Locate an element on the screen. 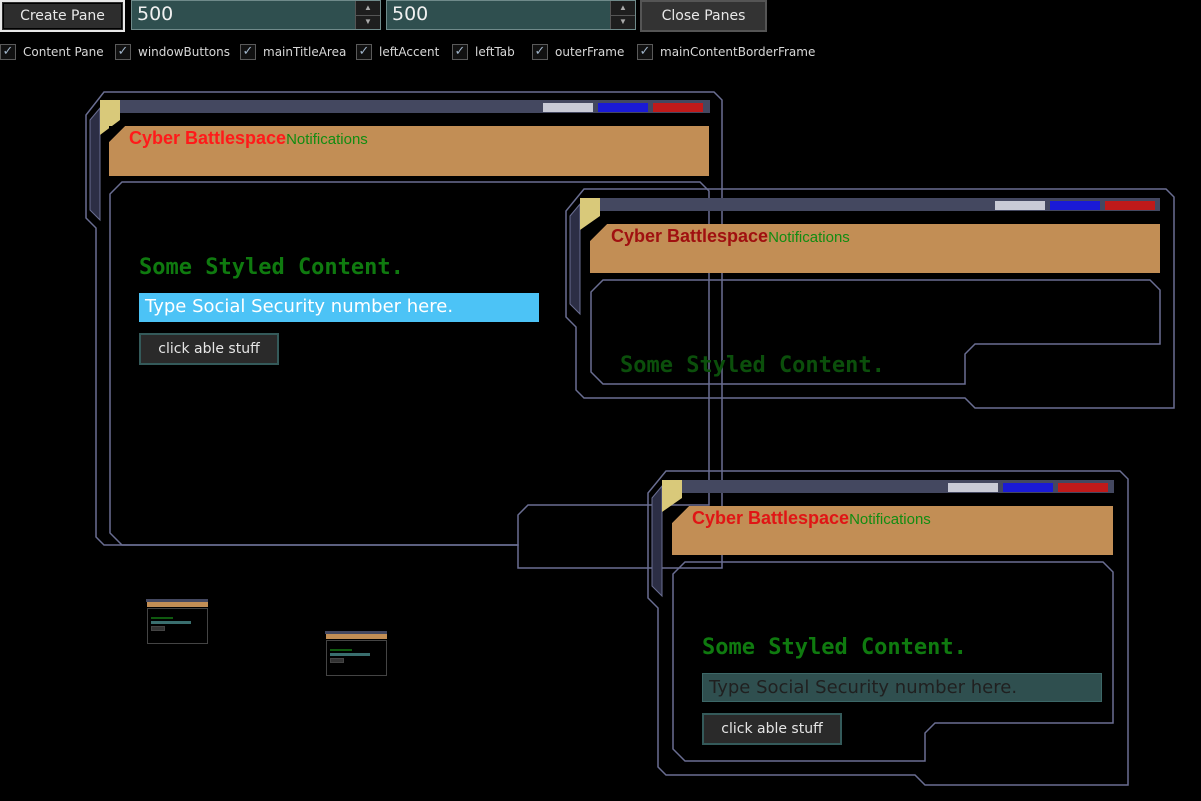 This screenshot has height=801, width=1201. ssn-input: Type Social Security number here. is located at coordinates (902, 687).